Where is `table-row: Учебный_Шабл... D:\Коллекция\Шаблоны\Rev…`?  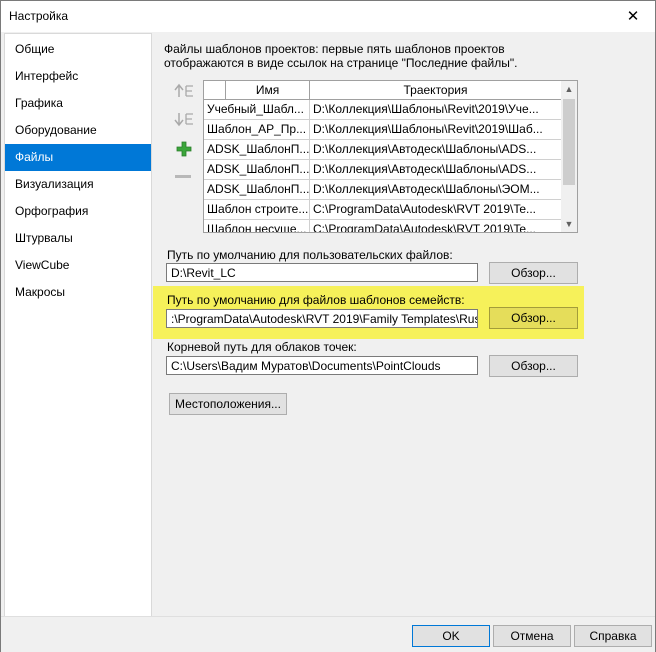
table-row: Учебный_Шабл... D:\Коллекция\Шаблоны\Rev… is located at coordinates (382, 110).